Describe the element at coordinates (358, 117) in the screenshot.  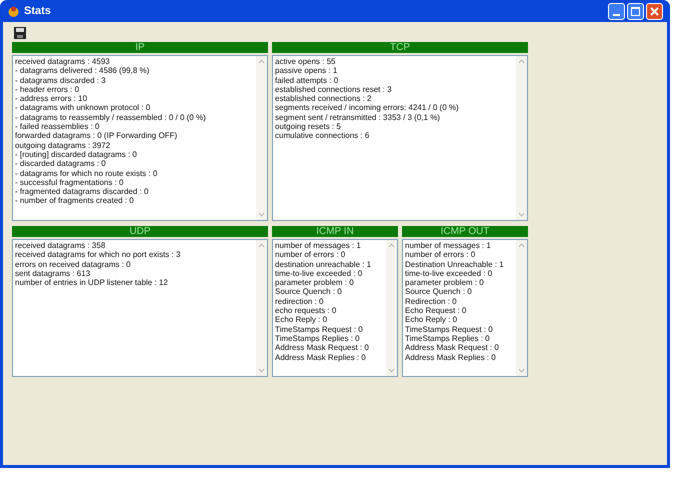
I see `stat-line: segment sent / retransmitted : 3353 / 3 (0,1 %)` at that location.